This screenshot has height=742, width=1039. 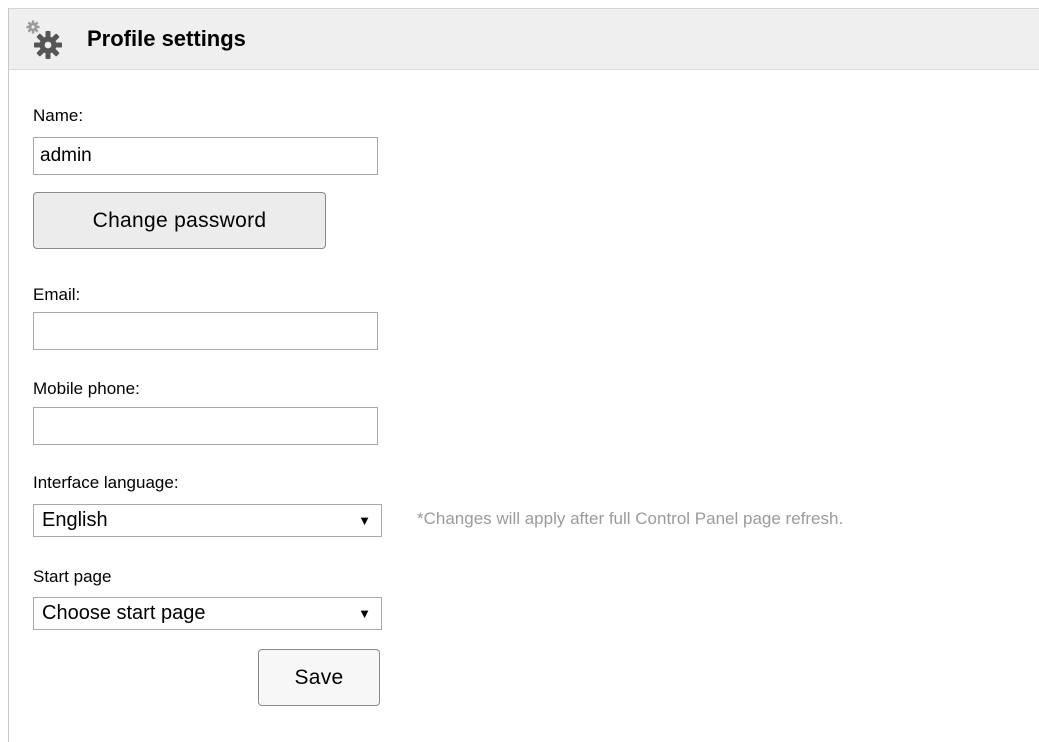 I want to click on interface-language-label: Interface language:, so click(x=106, y=482).